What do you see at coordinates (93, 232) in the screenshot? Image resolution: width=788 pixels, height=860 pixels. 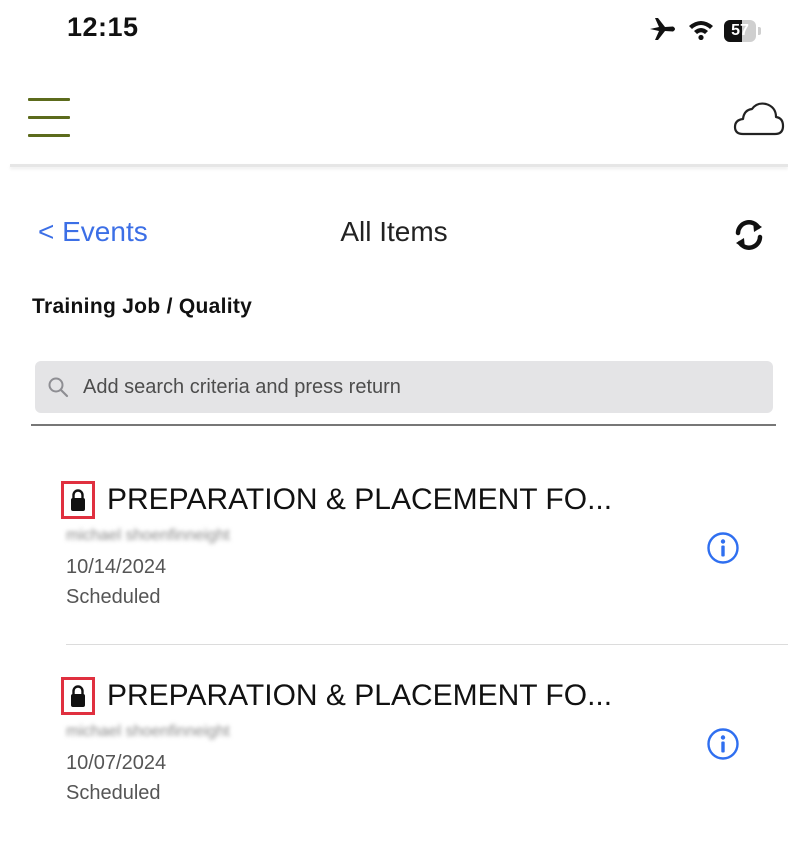 I see `back-to-events-link: < Events` at bounding box center [93, 232].